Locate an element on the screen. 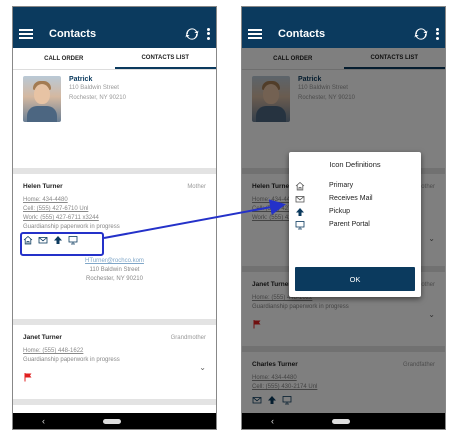 The width and height of the screenshot is (453, 434). monitor-icon is located at coordinates (300, 224).